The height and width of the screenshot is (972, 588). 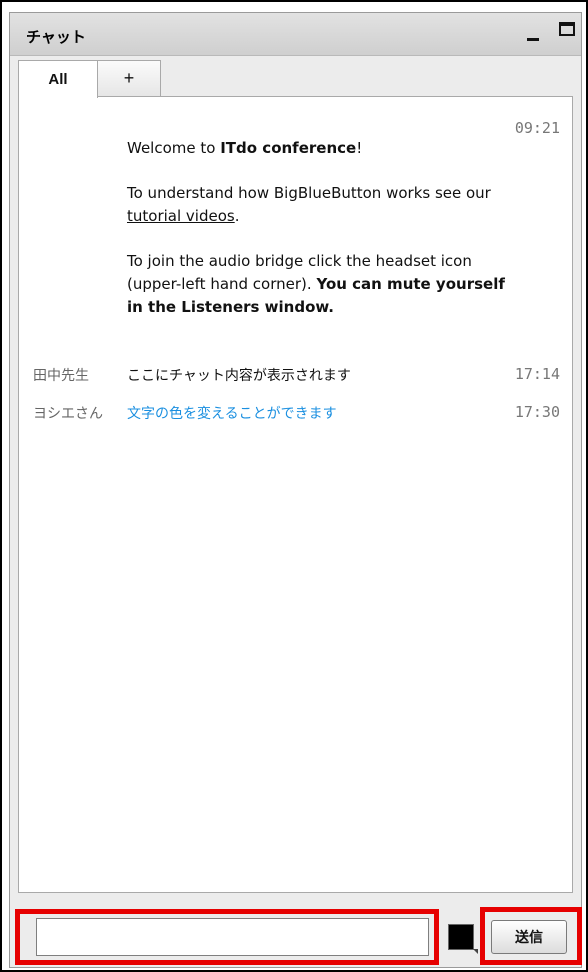 What do you see at coordinates (174, 148) in the screenshot?
I see `welcome-text: Welcome to` at bounding box center [174, 148].